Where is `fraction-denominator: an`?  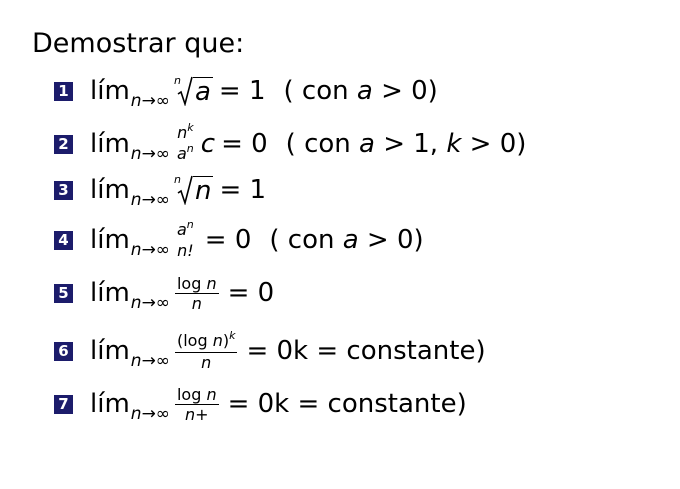 fraction-denominator: an is located at coordinates (185, 153).